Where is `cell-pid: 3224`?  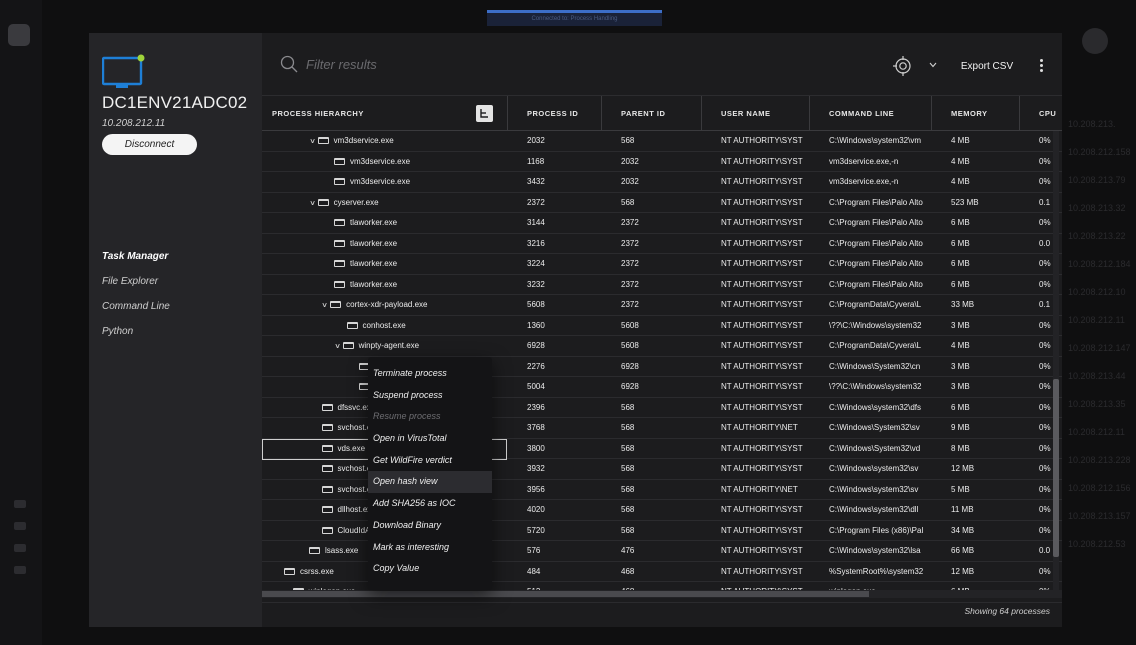
cell-pid: 3224 is located at coordinates (536, 263).